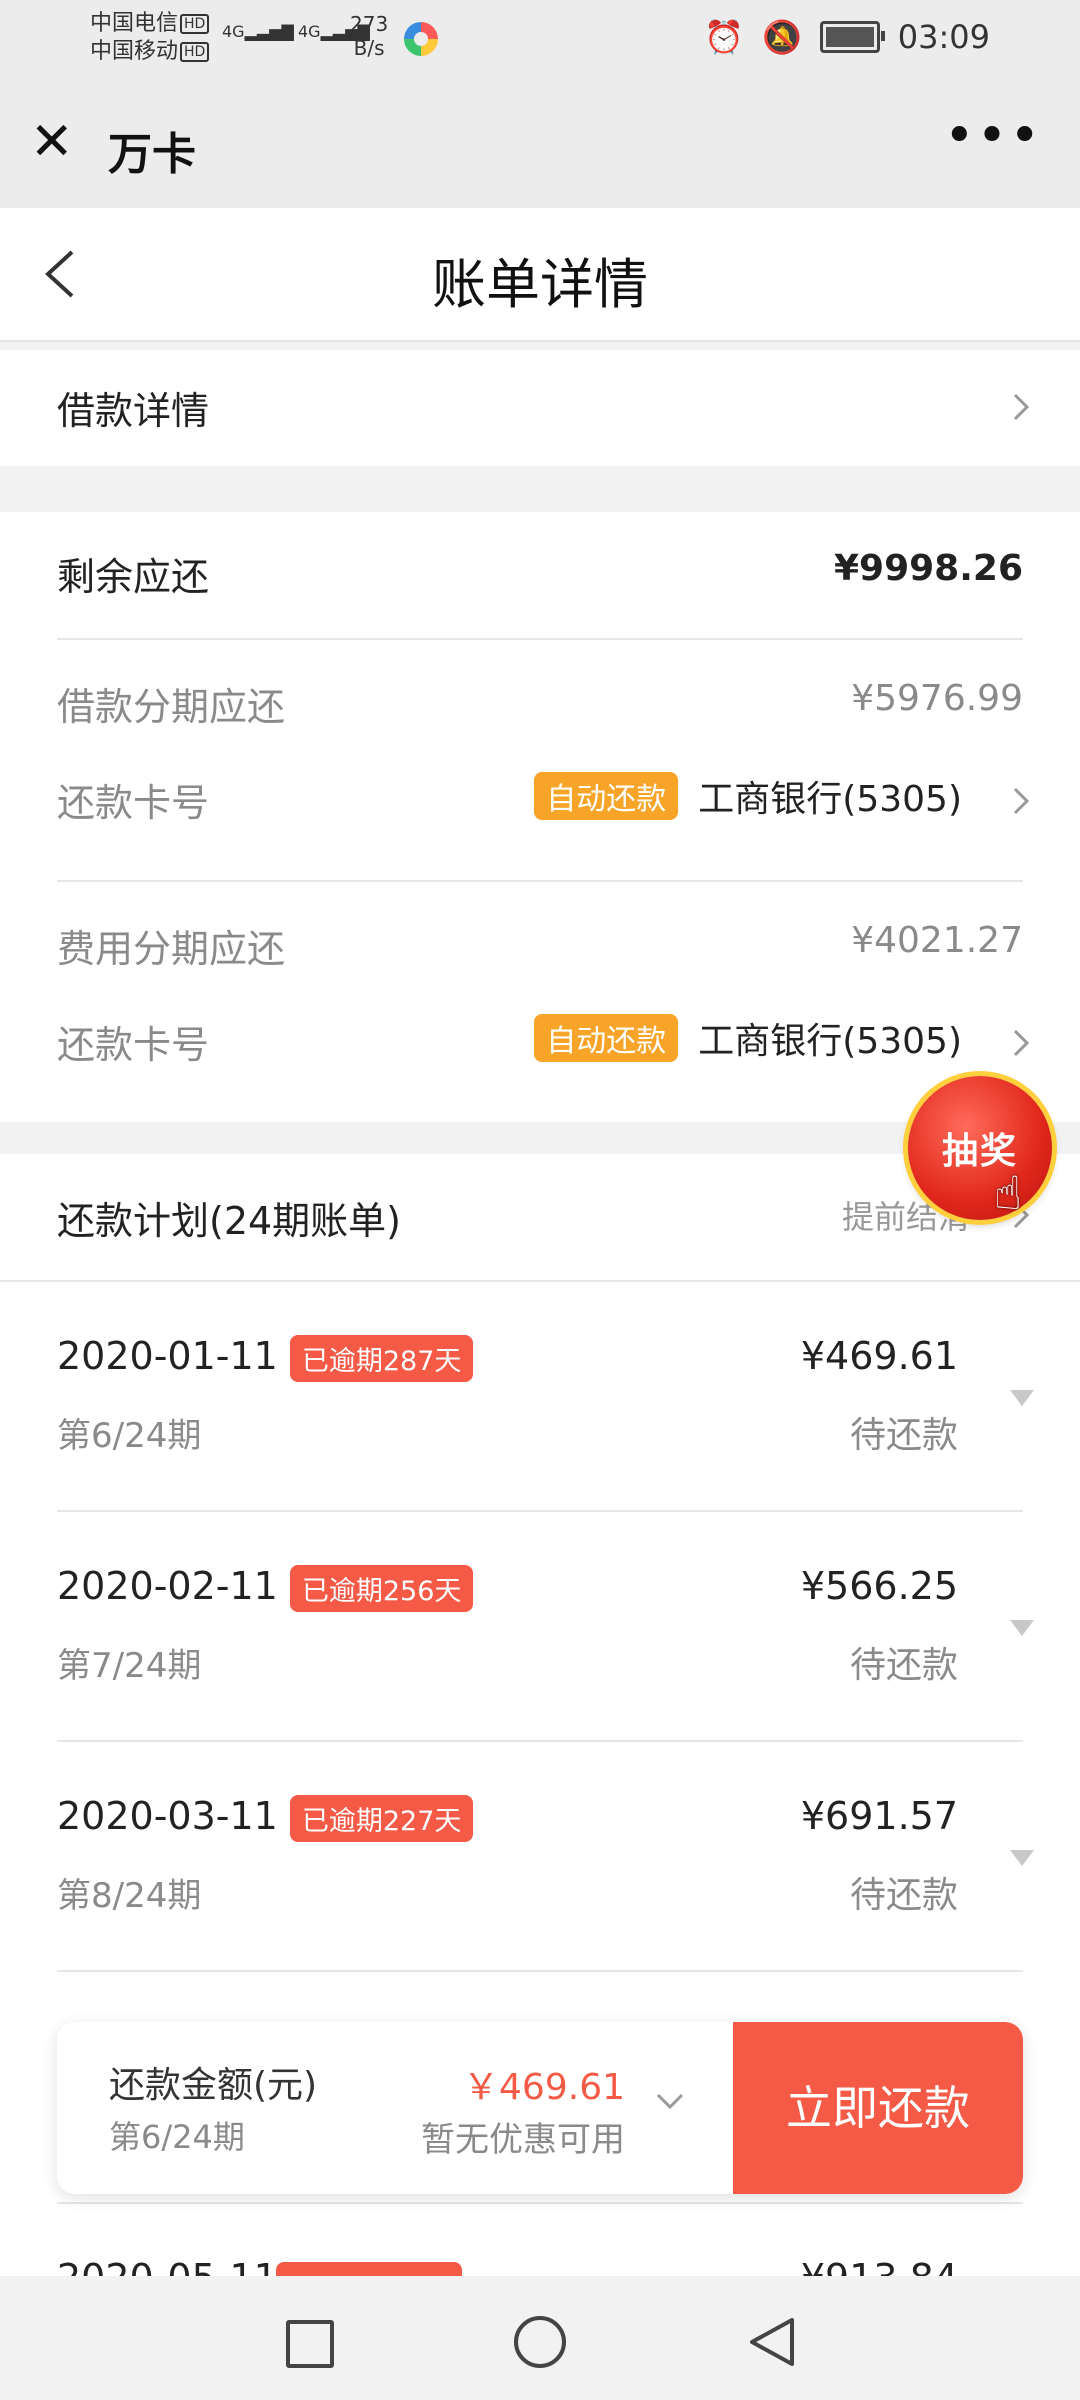 The height and width of the screenshot is (2400, 1080). What do you see at coordinates (171, 707) in the screenshot?
I see `loan-installment-label: 借款分期应还` at bounding box center [171, 707].